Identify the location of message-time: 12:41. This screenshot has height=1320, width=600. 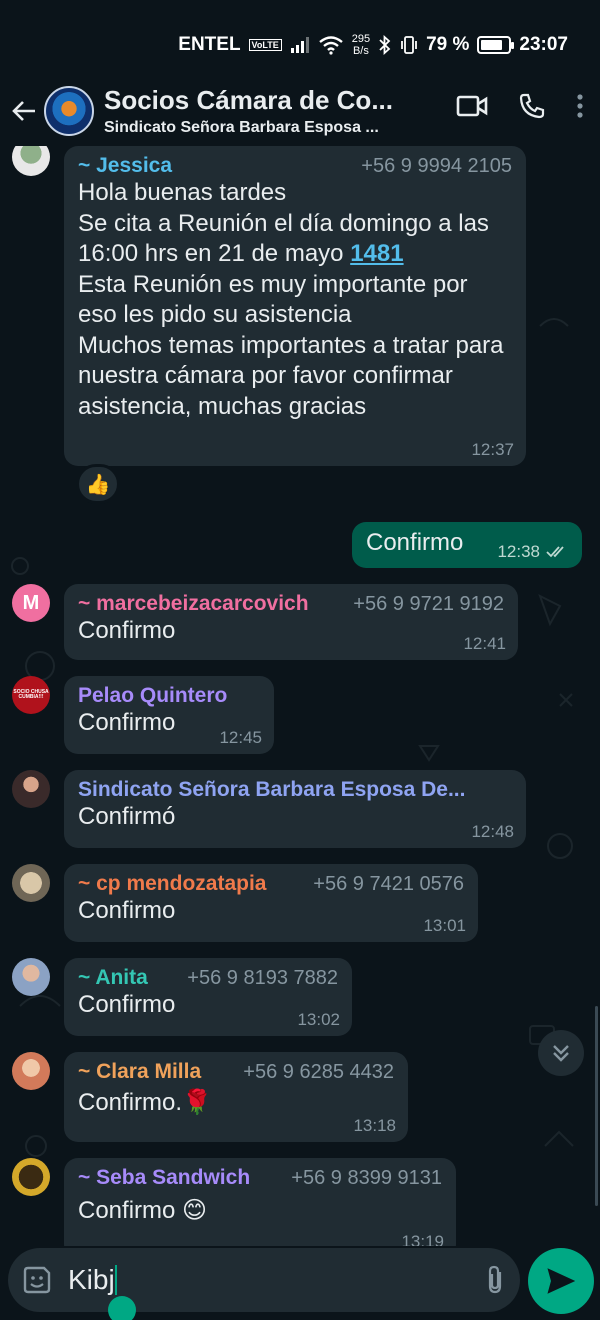
(484, 643).